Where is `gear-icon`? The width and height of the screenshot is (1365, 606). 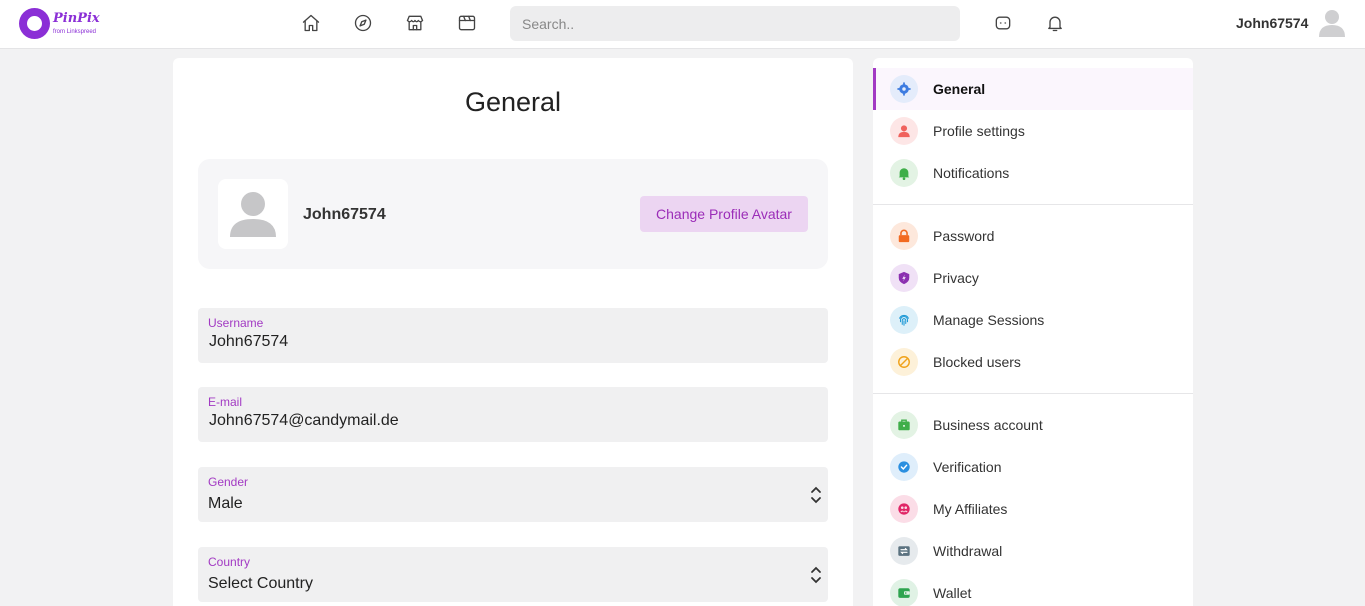
gear-icon is located at coordinates (904, 89).